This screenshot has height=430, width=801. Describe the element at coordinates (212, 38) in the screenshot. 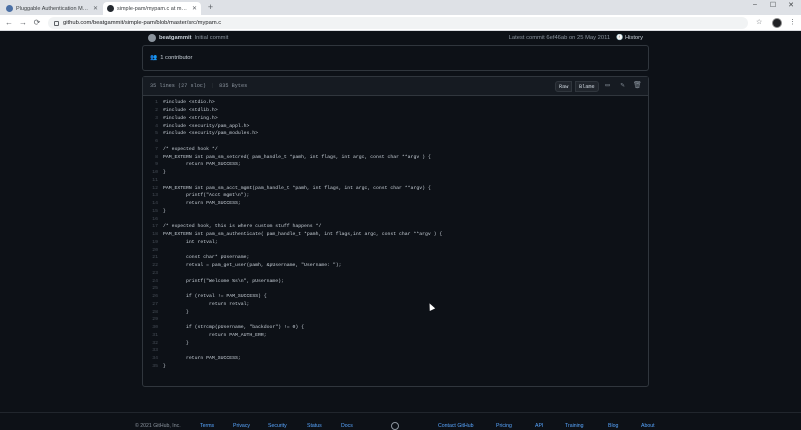

I see `commit-message: Initial commit` at that location.